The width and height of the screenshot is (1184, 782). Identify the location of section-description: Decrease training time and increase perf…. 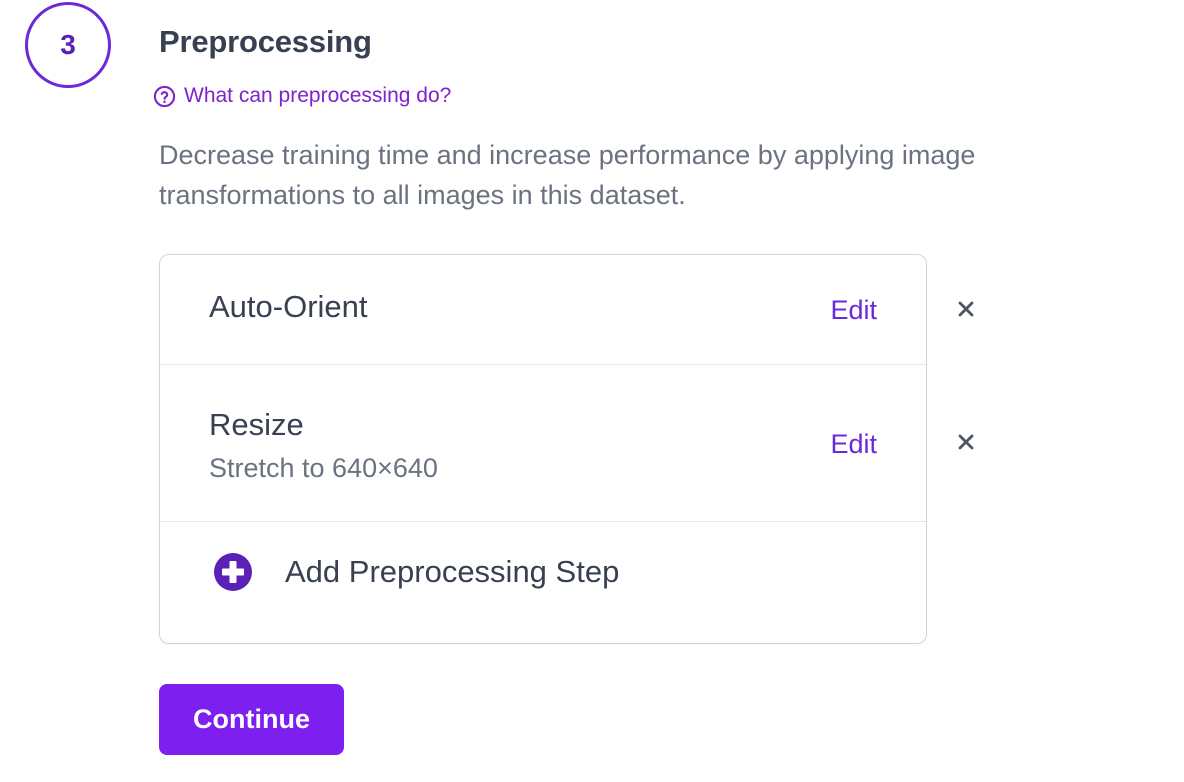
(567, 175).